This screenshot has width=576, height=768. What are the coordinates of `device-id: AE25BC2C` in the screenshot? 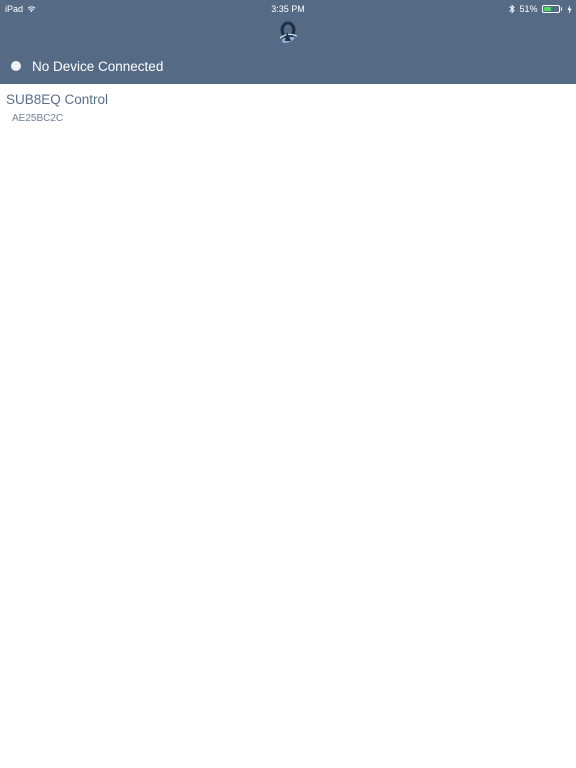 It's located at (38, 118).